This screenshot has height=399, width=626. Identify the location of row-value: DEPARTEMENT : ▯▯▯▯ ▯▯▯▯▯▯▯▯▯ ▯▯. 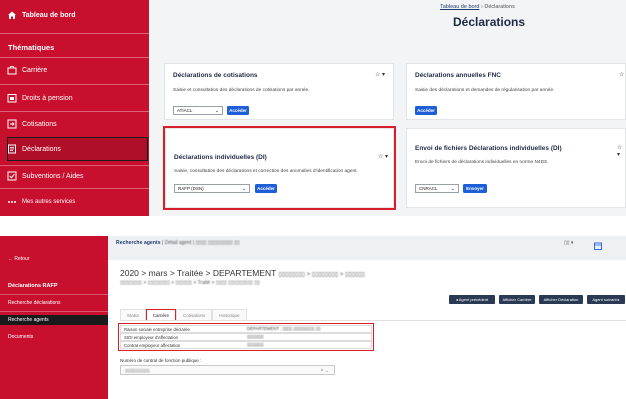
(284, 328).